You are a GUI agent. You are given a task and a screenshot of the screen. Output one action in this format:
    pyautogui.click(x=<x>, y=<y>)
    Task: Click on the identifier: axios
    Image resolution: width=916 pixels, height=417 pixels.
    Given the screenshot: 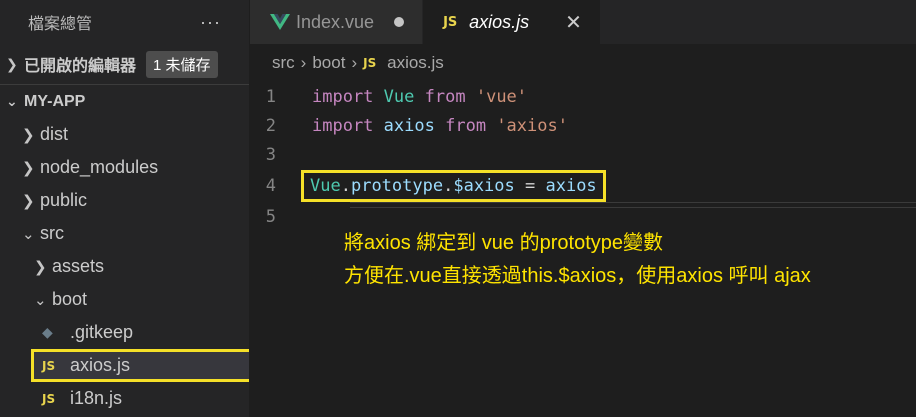 What is the action you would take?
    pyautogui.click(x=409, y=125)
    